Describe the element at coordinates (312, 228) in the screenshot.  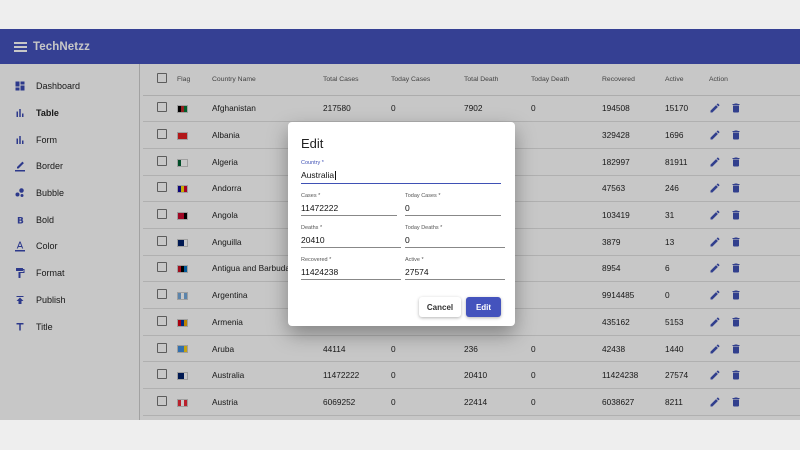
I see `deaths-field-label: Deaths *` at that location.